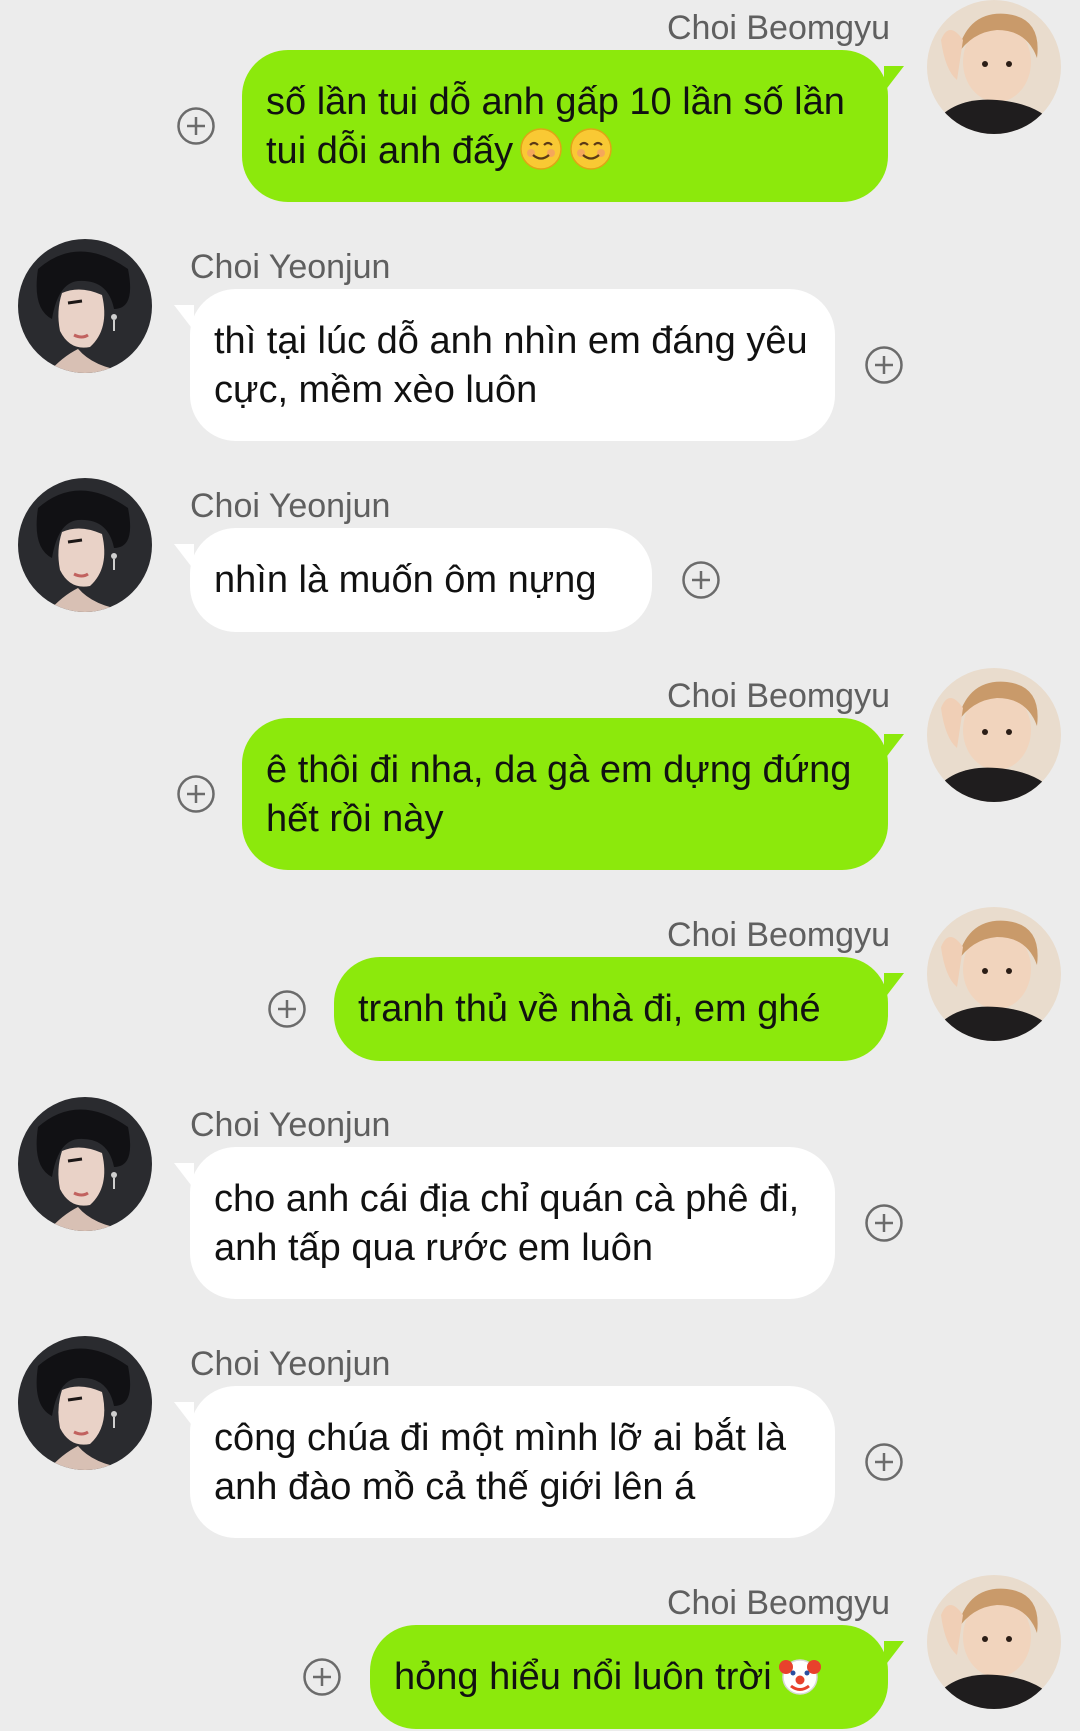 This screenshot has height=1731, width=1080. I want to click on outgoing-bubble: hỏng hiểu nổi luôn trời, so click(629, 1677).